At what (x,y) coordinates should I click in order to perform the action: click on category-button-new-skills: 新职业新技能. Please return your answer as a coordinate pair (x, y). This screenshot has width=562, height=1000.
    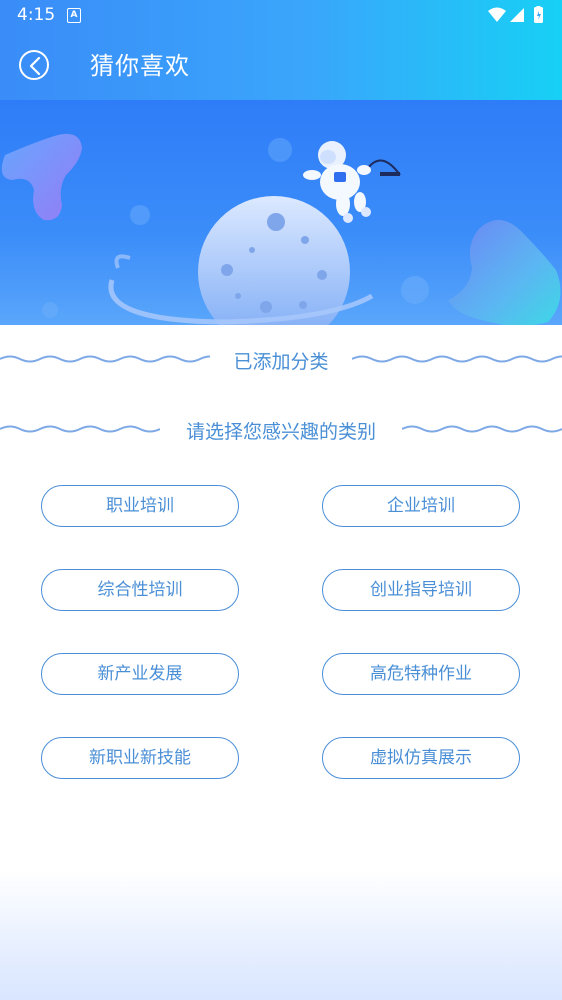
    Looking at the image, I should click on (140, 758).